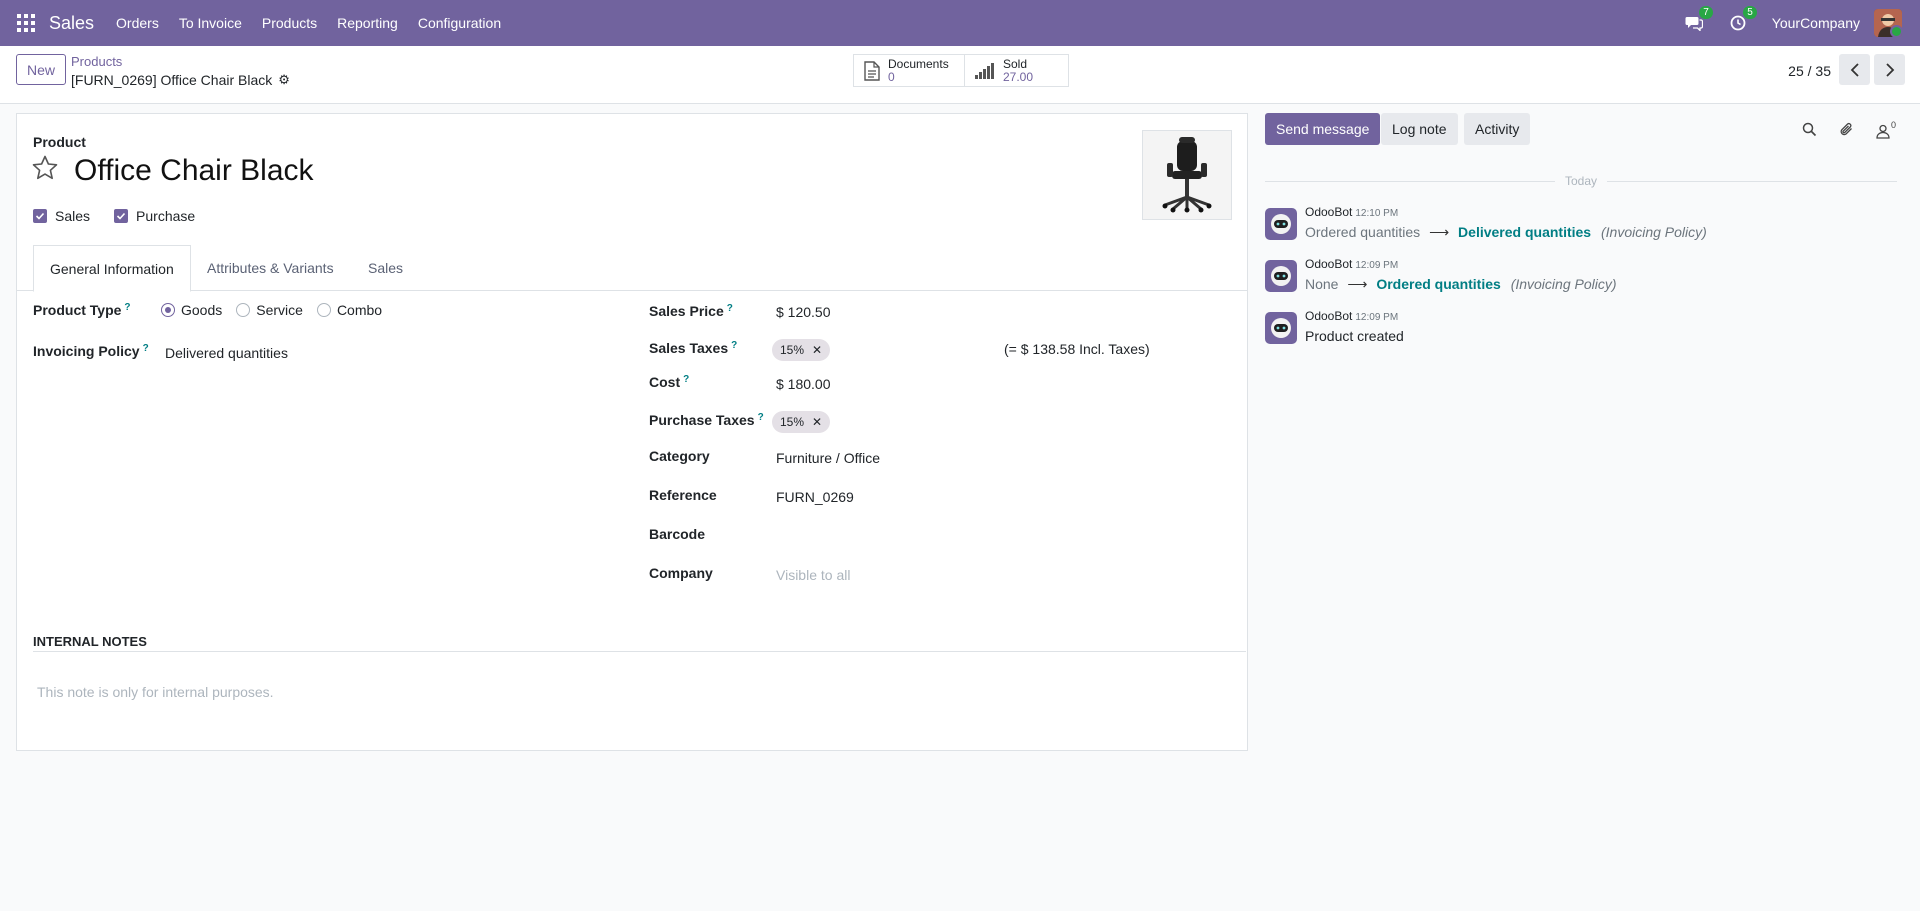  Describe the element at coordinates (1323, 129) in the screenshot. I see `send-message-button: Send message` at that location.